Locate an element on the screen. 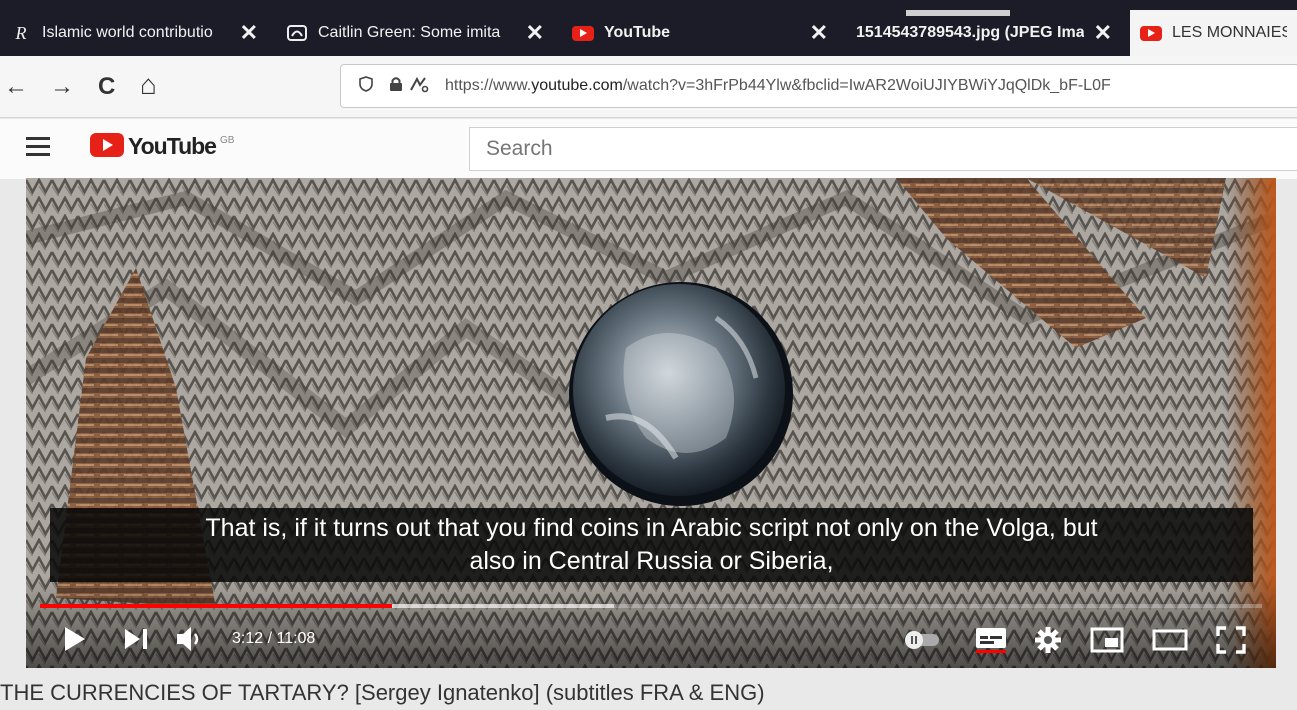 This screenshot has height=710, width=1297. permissions-icon is located at coordinates (419, 86).